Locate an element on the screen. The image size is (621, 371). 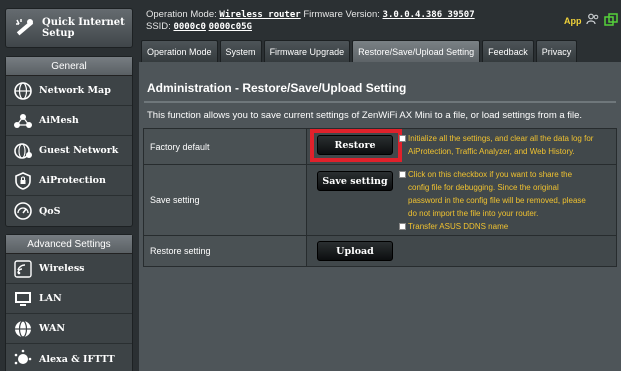
ssid-line: SSID: 0000c0 0000c05G is located at coordinates (199, 26).